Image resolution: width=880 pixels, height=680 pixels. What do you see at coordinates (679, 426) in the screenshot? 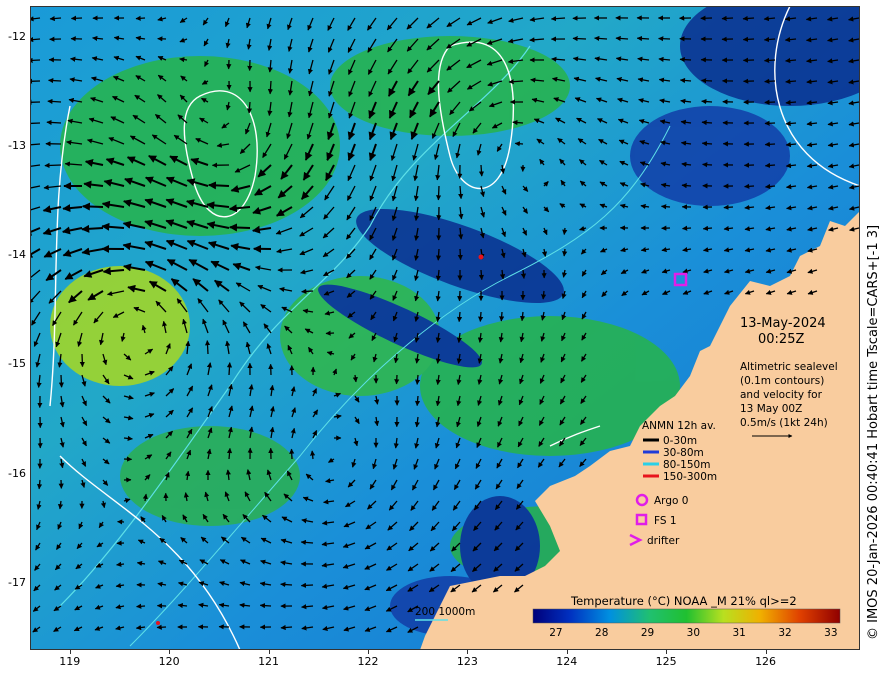
I see `anmn-title: ANMN 12h av.` at bounding box center [679, 426].